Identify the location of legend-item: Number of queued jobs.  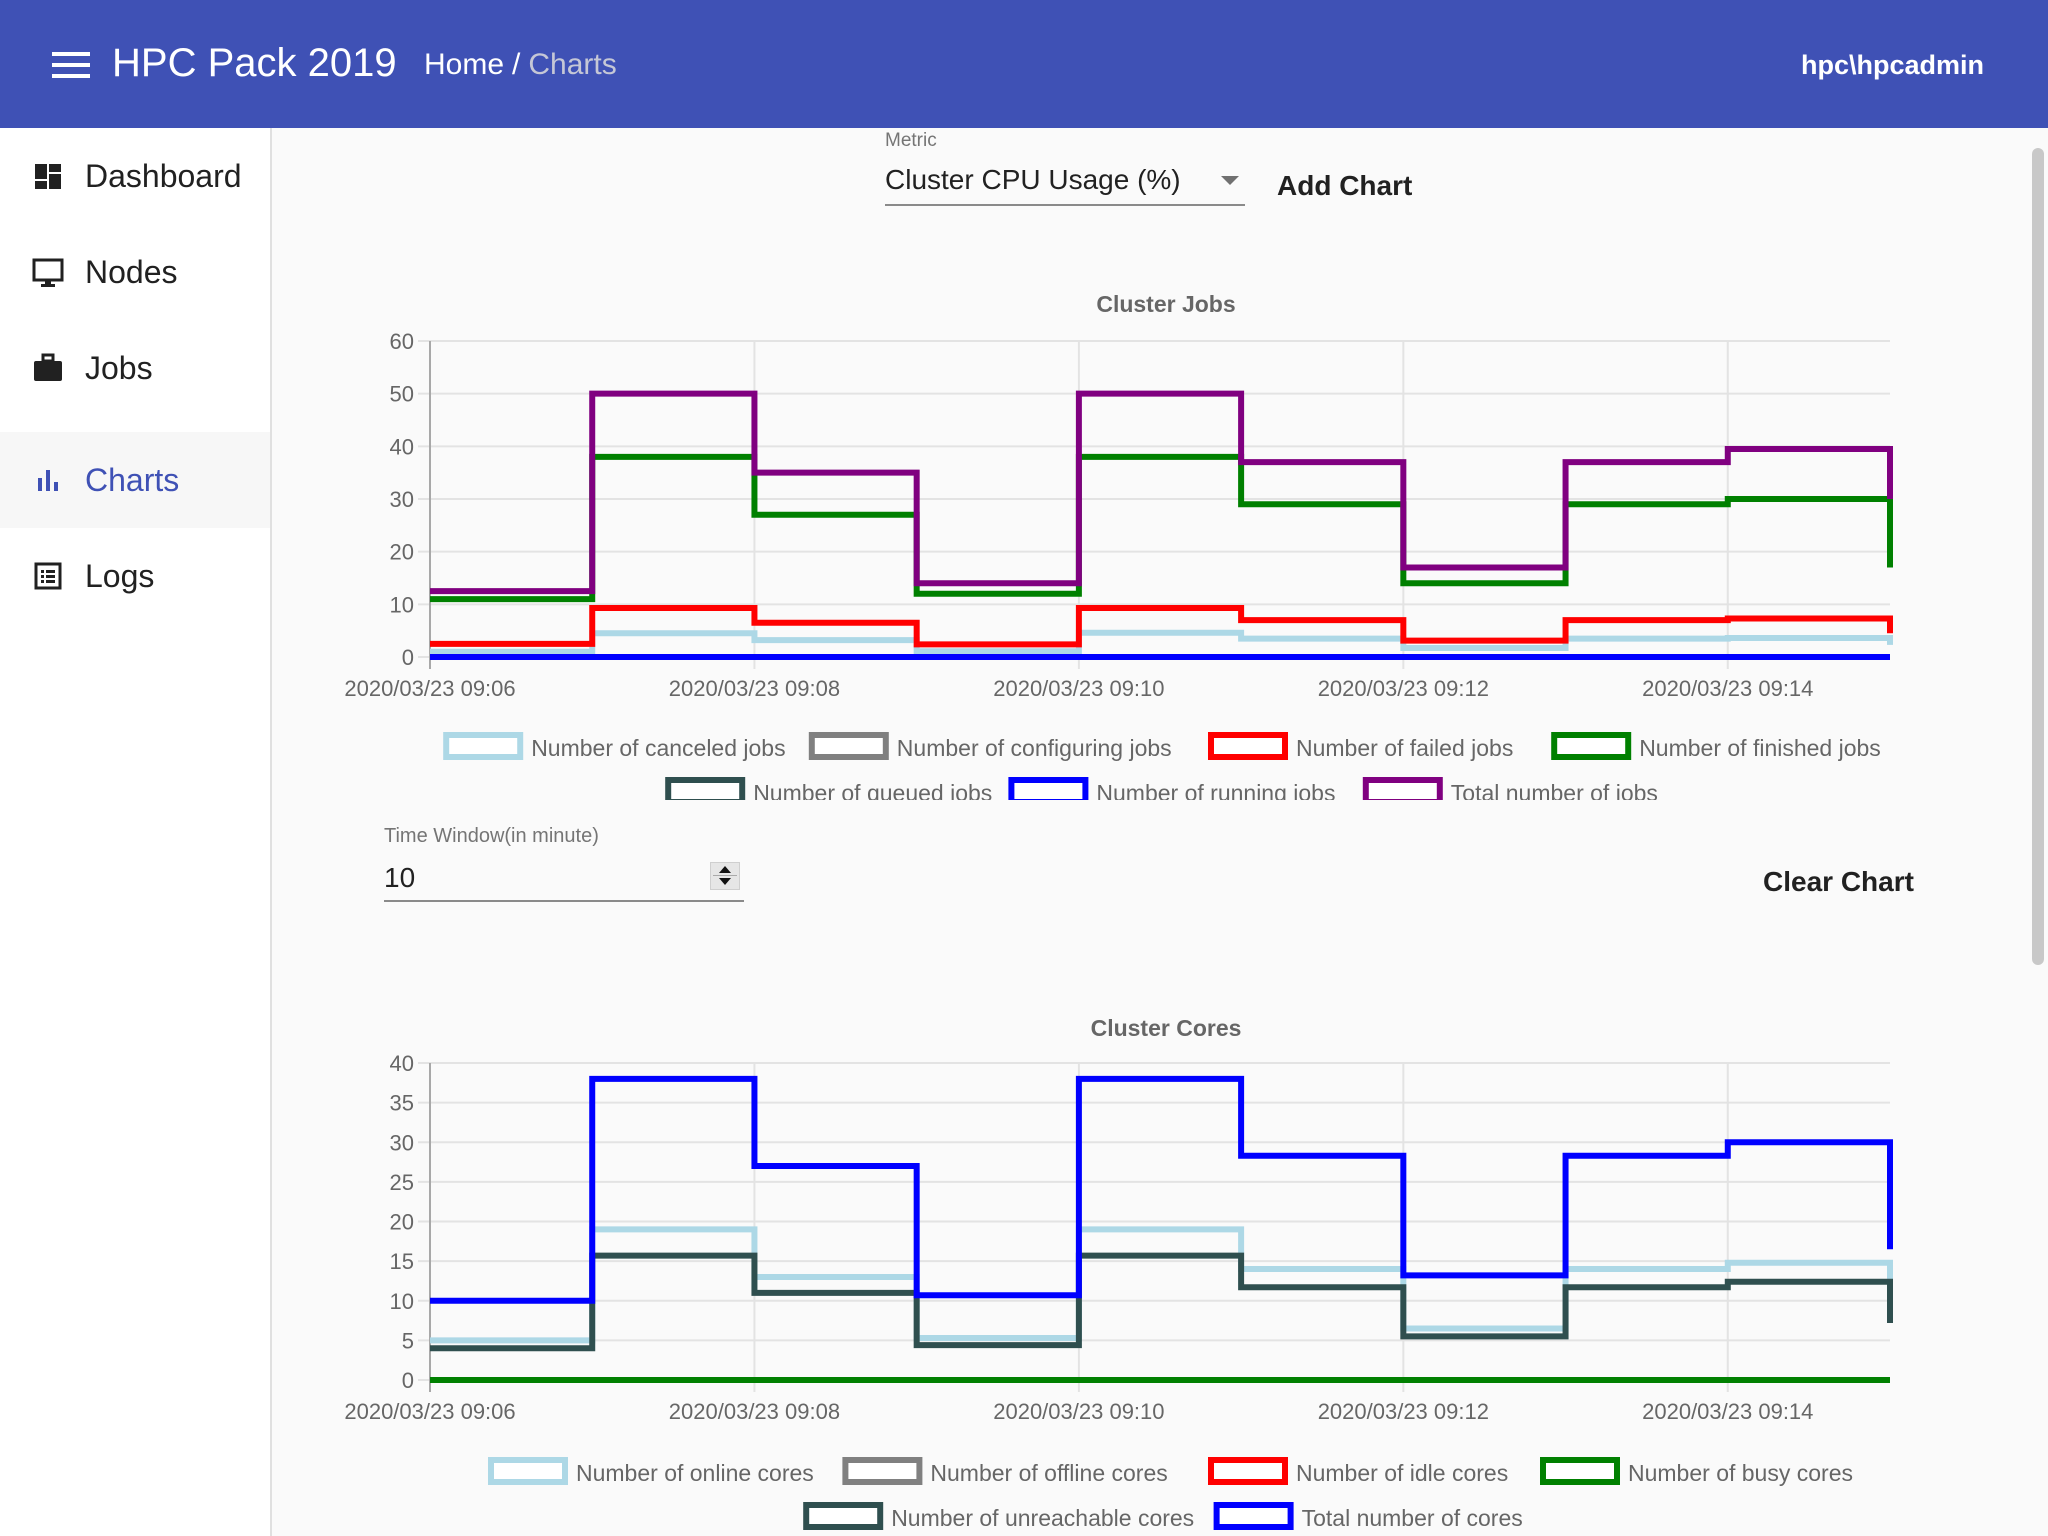
(828, 788).